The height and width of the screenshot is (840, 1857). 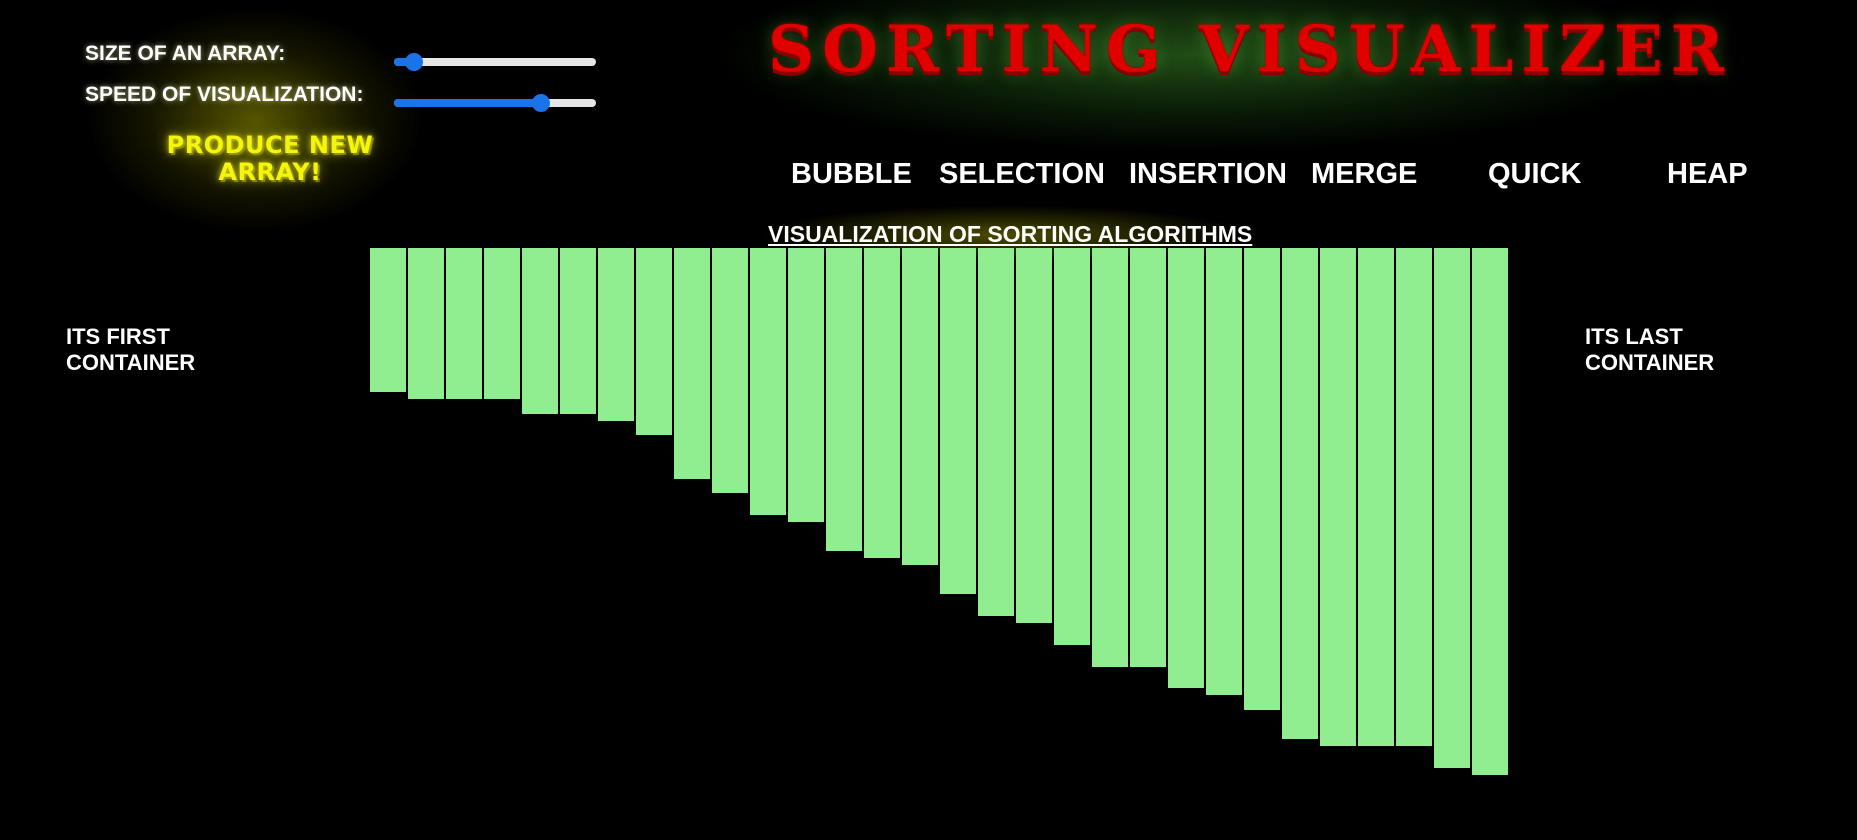 I want to click on visualization-caption: VISUALIZATION OF SORTING ALGORITHMS, so click(x=1010, y=234).